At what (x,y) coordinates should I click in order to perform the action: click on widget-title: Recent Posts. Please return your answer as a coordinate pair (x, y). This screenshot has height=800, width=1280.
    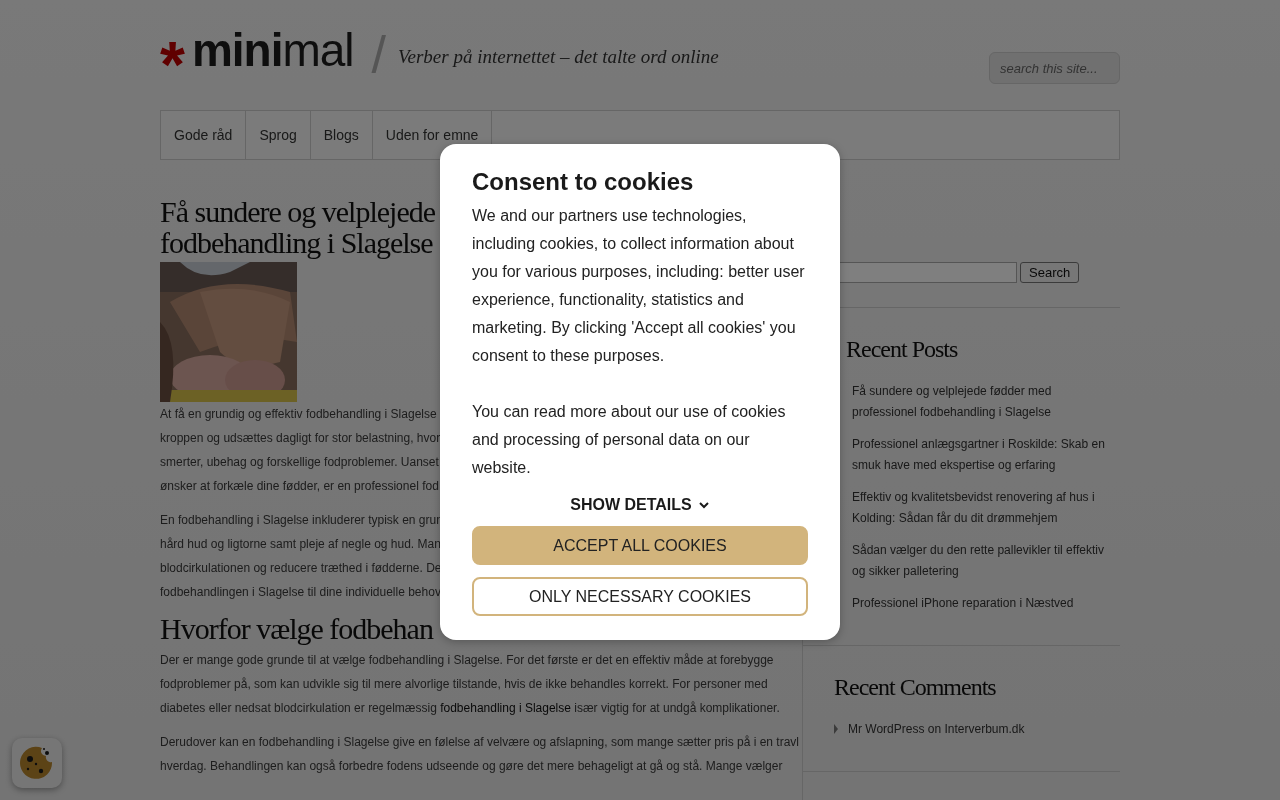
    Looking at the image, I should click on (902, 349).